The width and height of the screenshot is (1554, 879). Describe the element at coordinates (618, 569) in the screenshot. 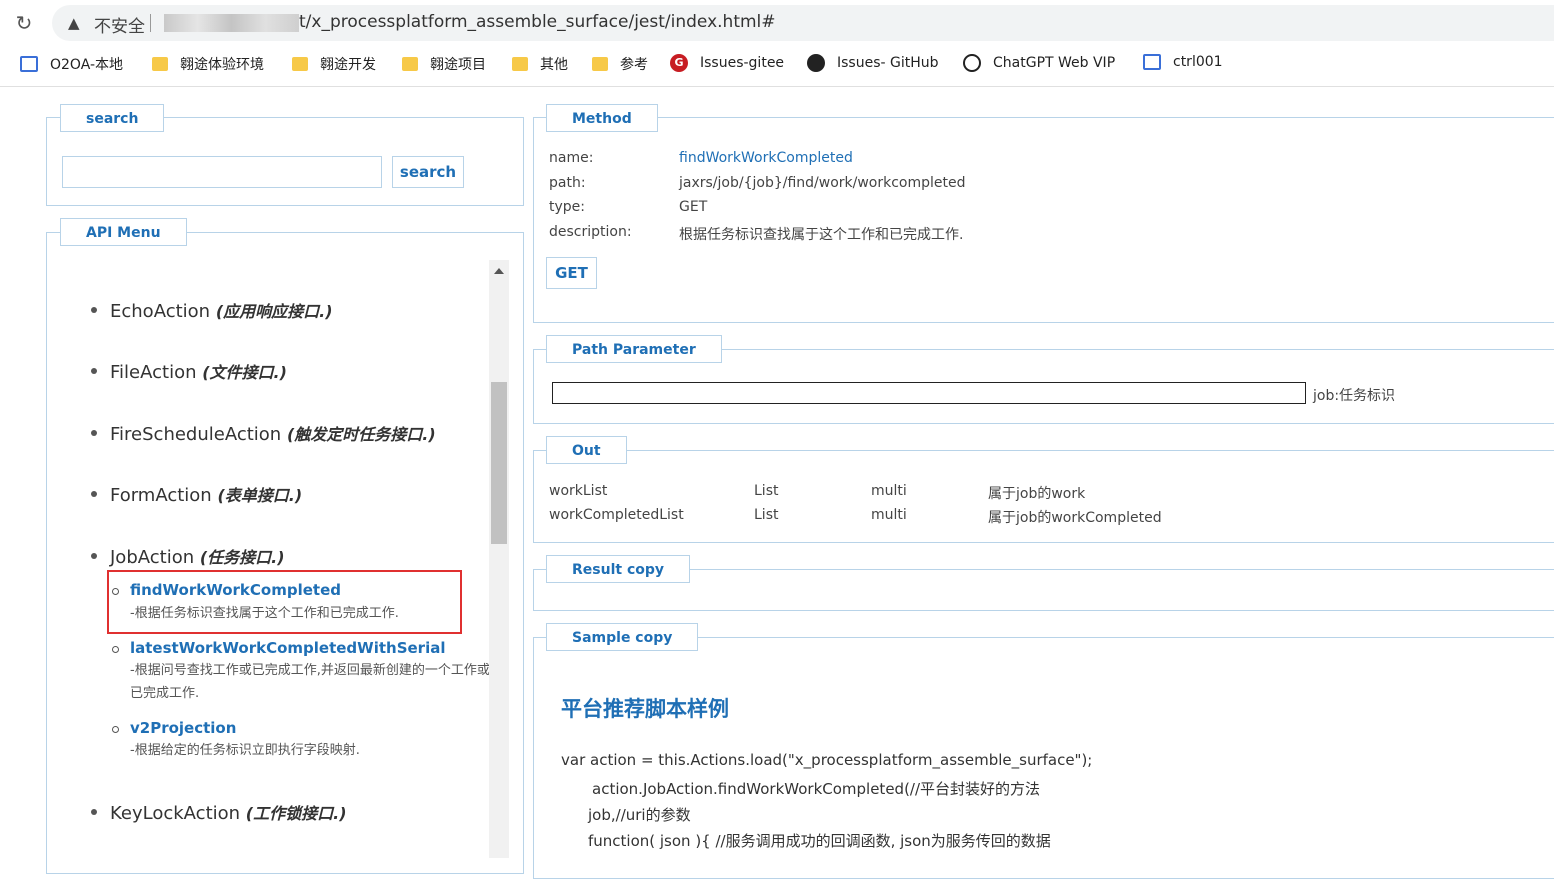

I see `result-copy-legend: Result copy` at that location.